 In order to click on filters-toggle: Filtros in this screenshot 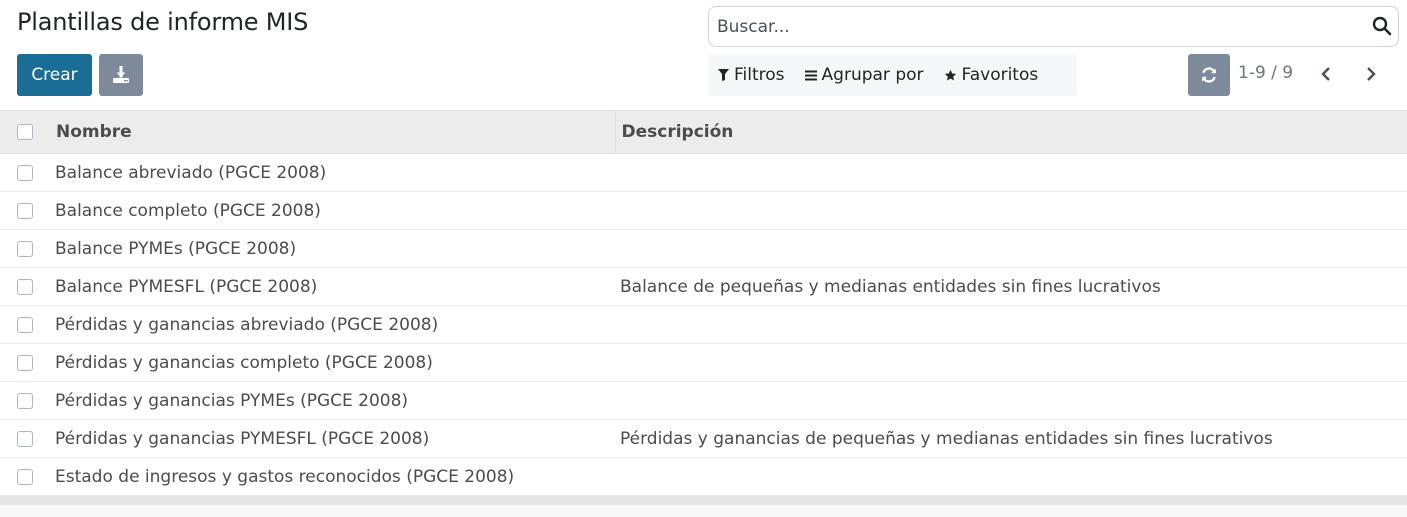, I will do `click(751, 75)`.